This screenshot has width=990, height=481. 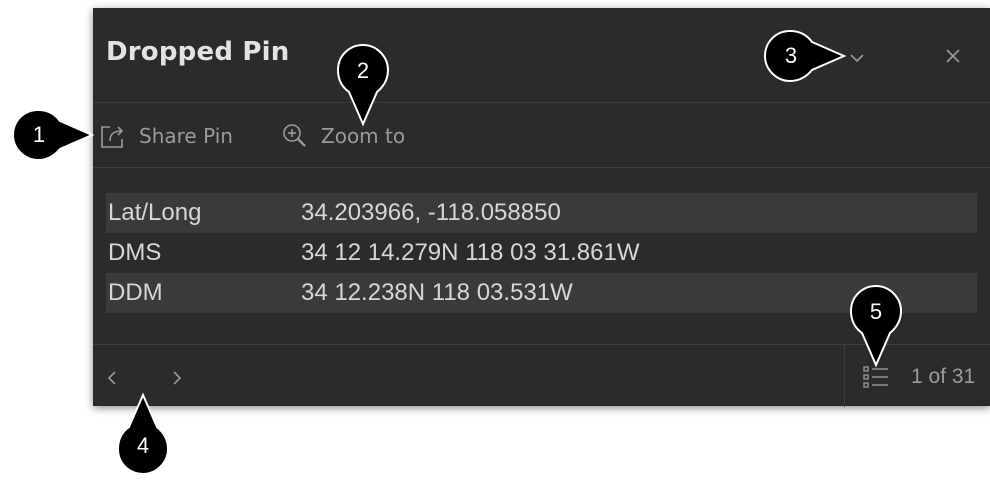 What do you see at coordinates (186, 136) in the screenshot?
I see `share-pin-label: Share Pin` at bounding box center [186, 136].